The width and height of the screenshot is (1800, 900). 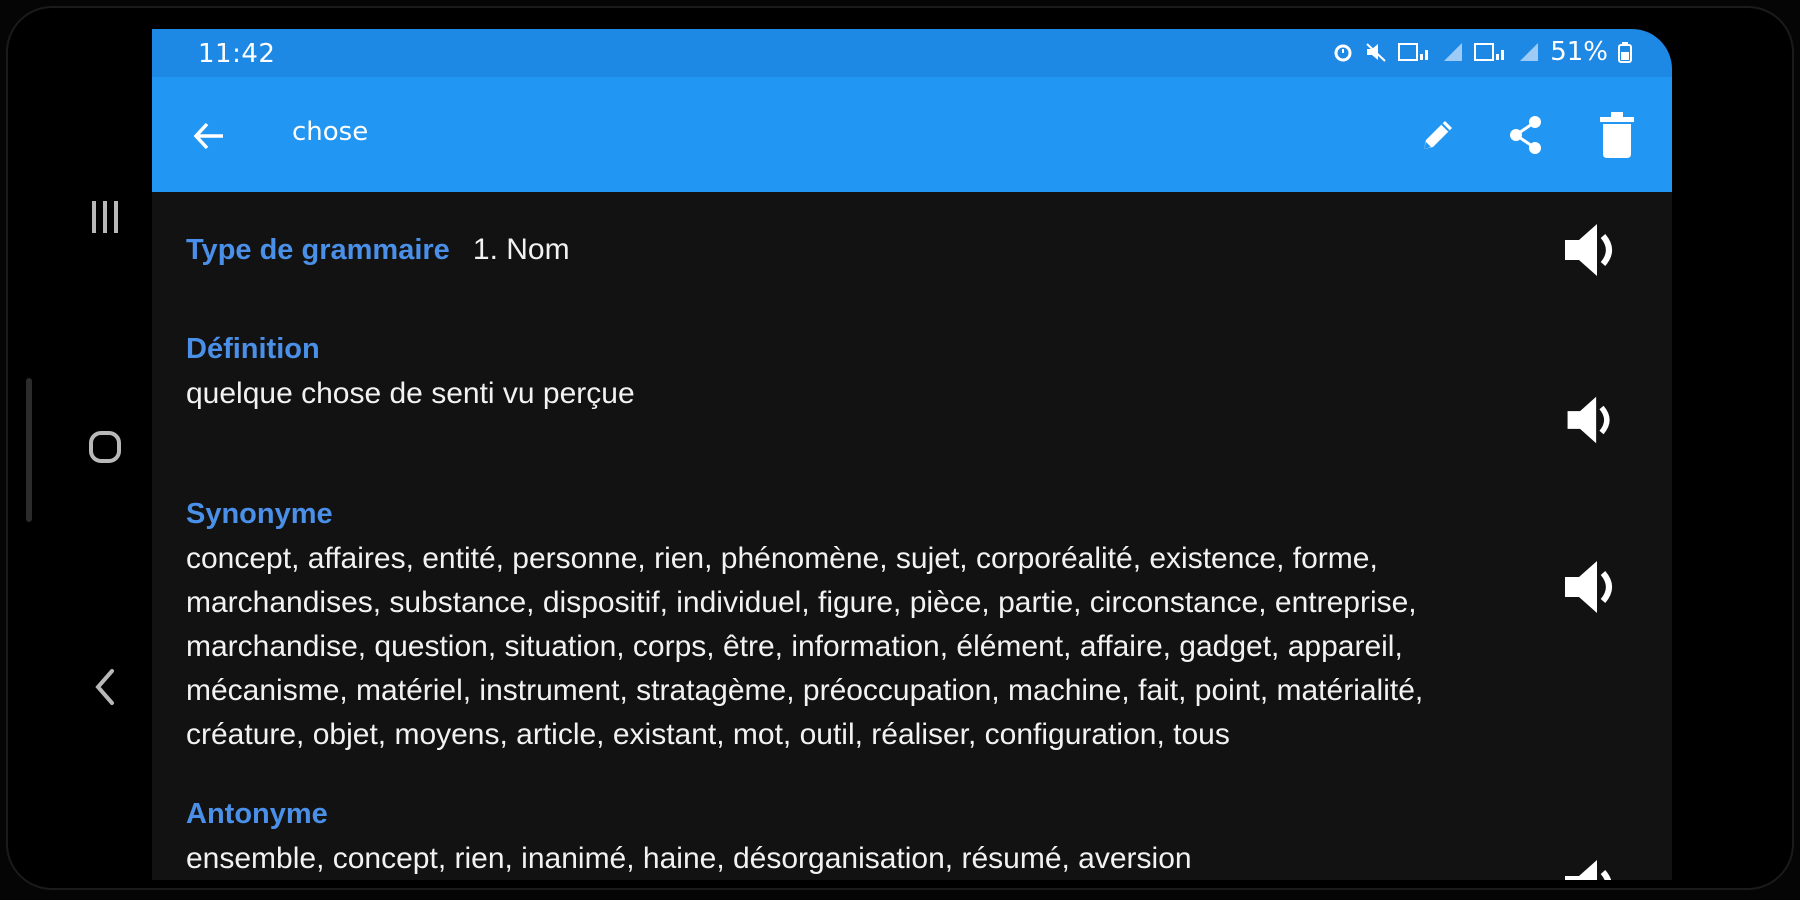 I want to click on system-back-button, so click(x=105, y=687).